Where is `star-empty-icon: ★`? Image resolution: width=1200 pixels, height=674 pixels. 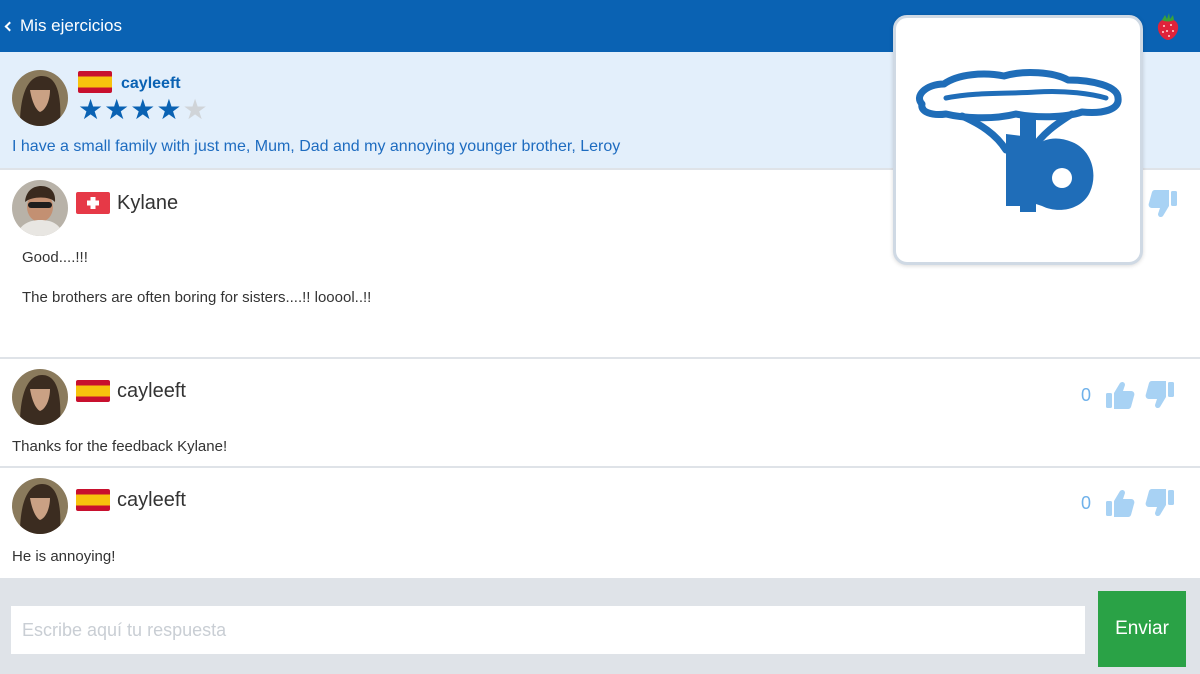
star-empty-icon: ★ is located at coordinates (195, 109).